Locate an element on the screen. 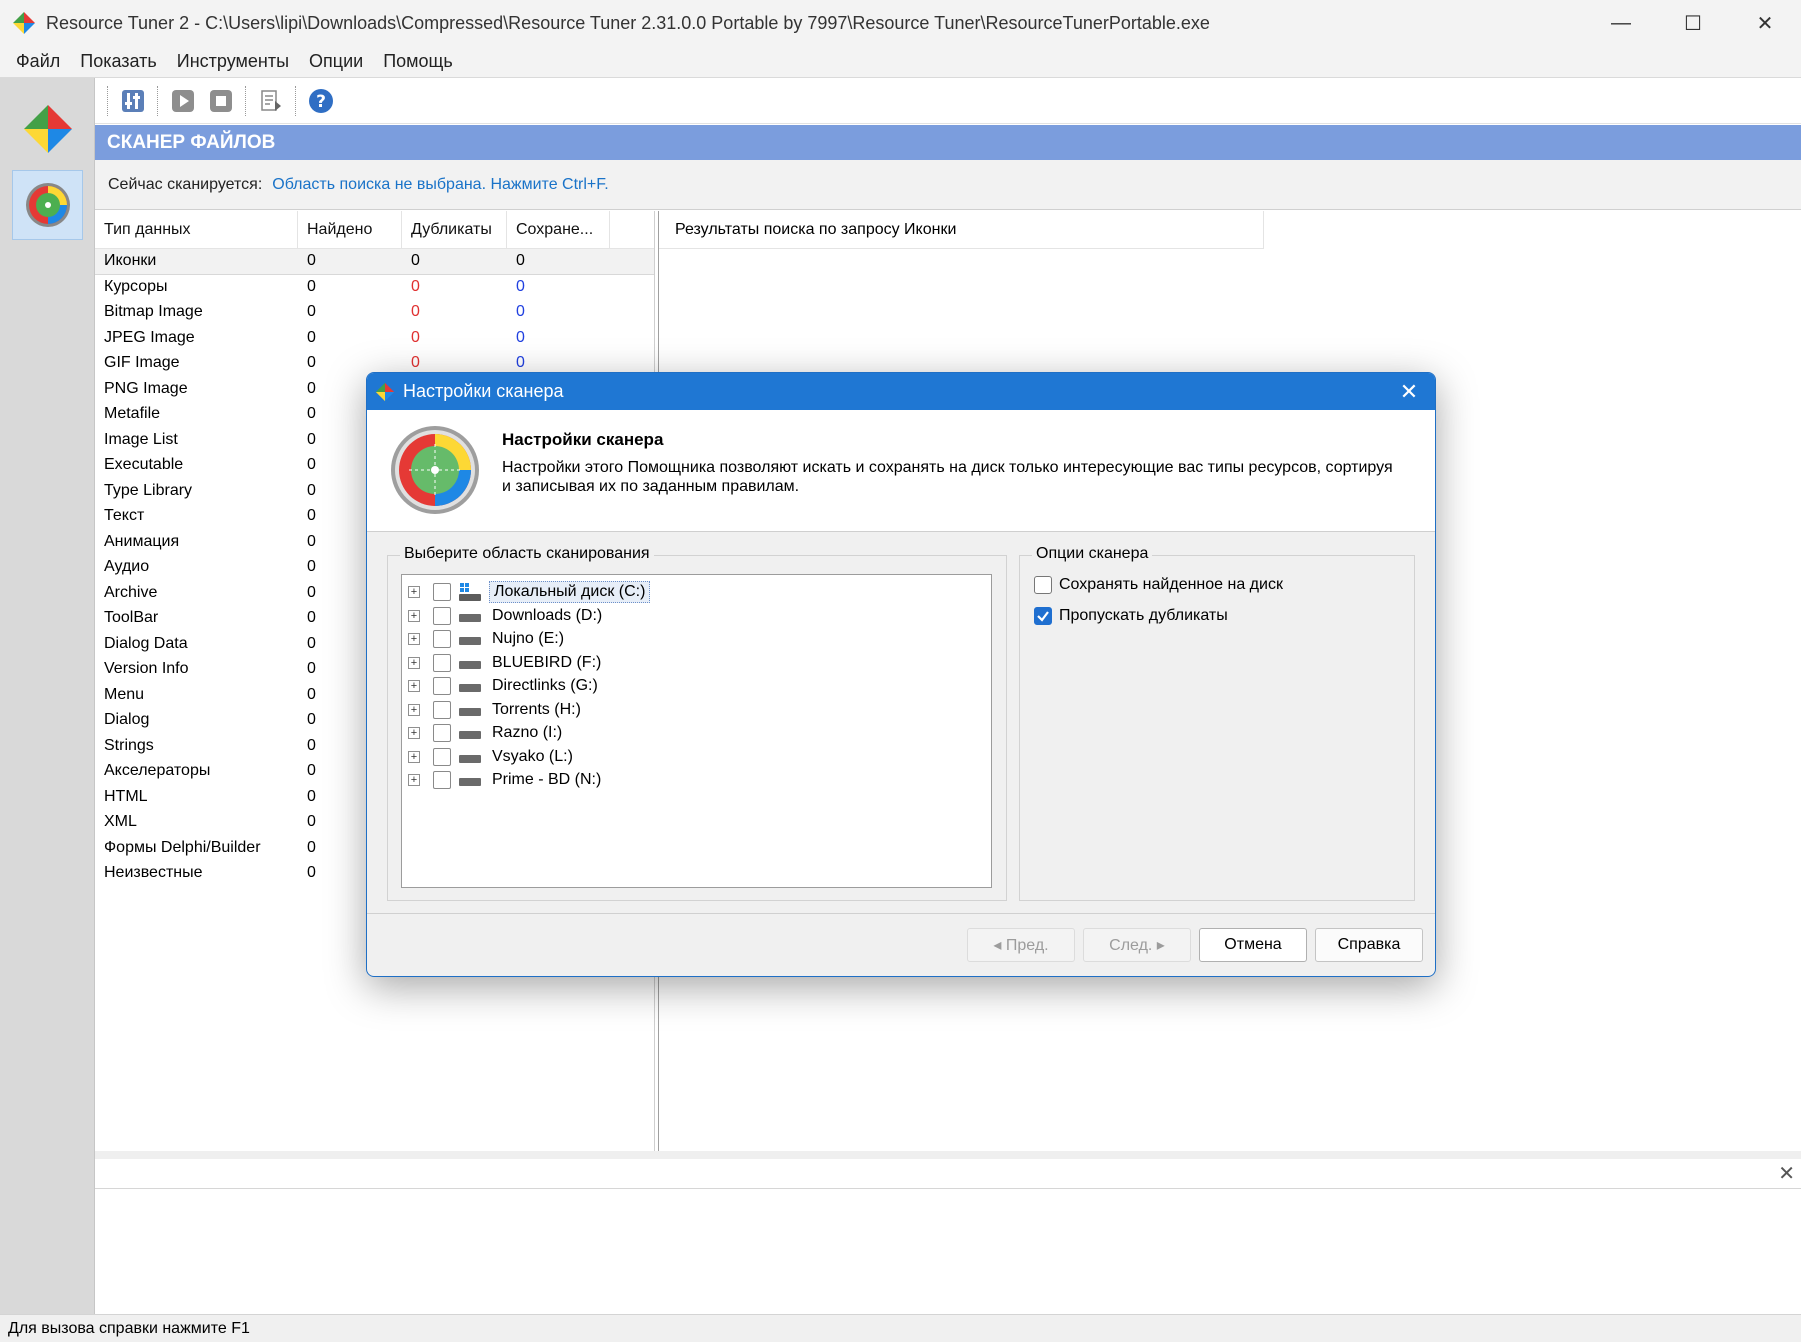 The image size is (1801, 1342). column-header-duplicates: Дубликаты is located at coordinates (454, 229).